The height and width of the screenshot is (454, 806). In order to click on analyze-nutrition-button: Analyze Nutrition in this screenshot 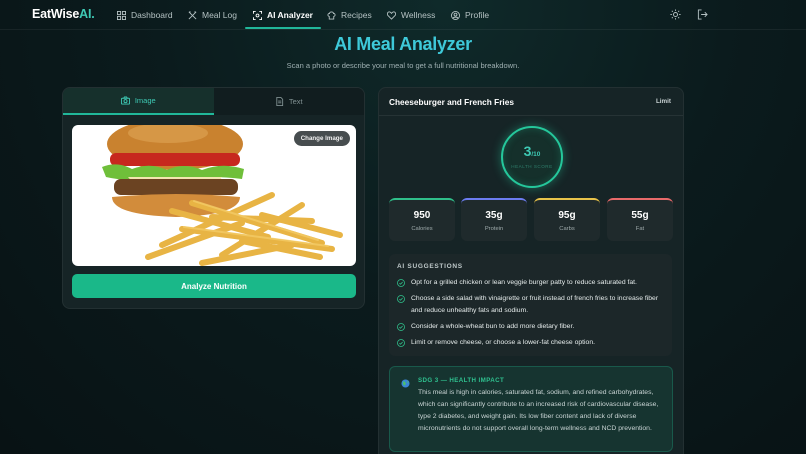, I will do `click(214, 286)`.